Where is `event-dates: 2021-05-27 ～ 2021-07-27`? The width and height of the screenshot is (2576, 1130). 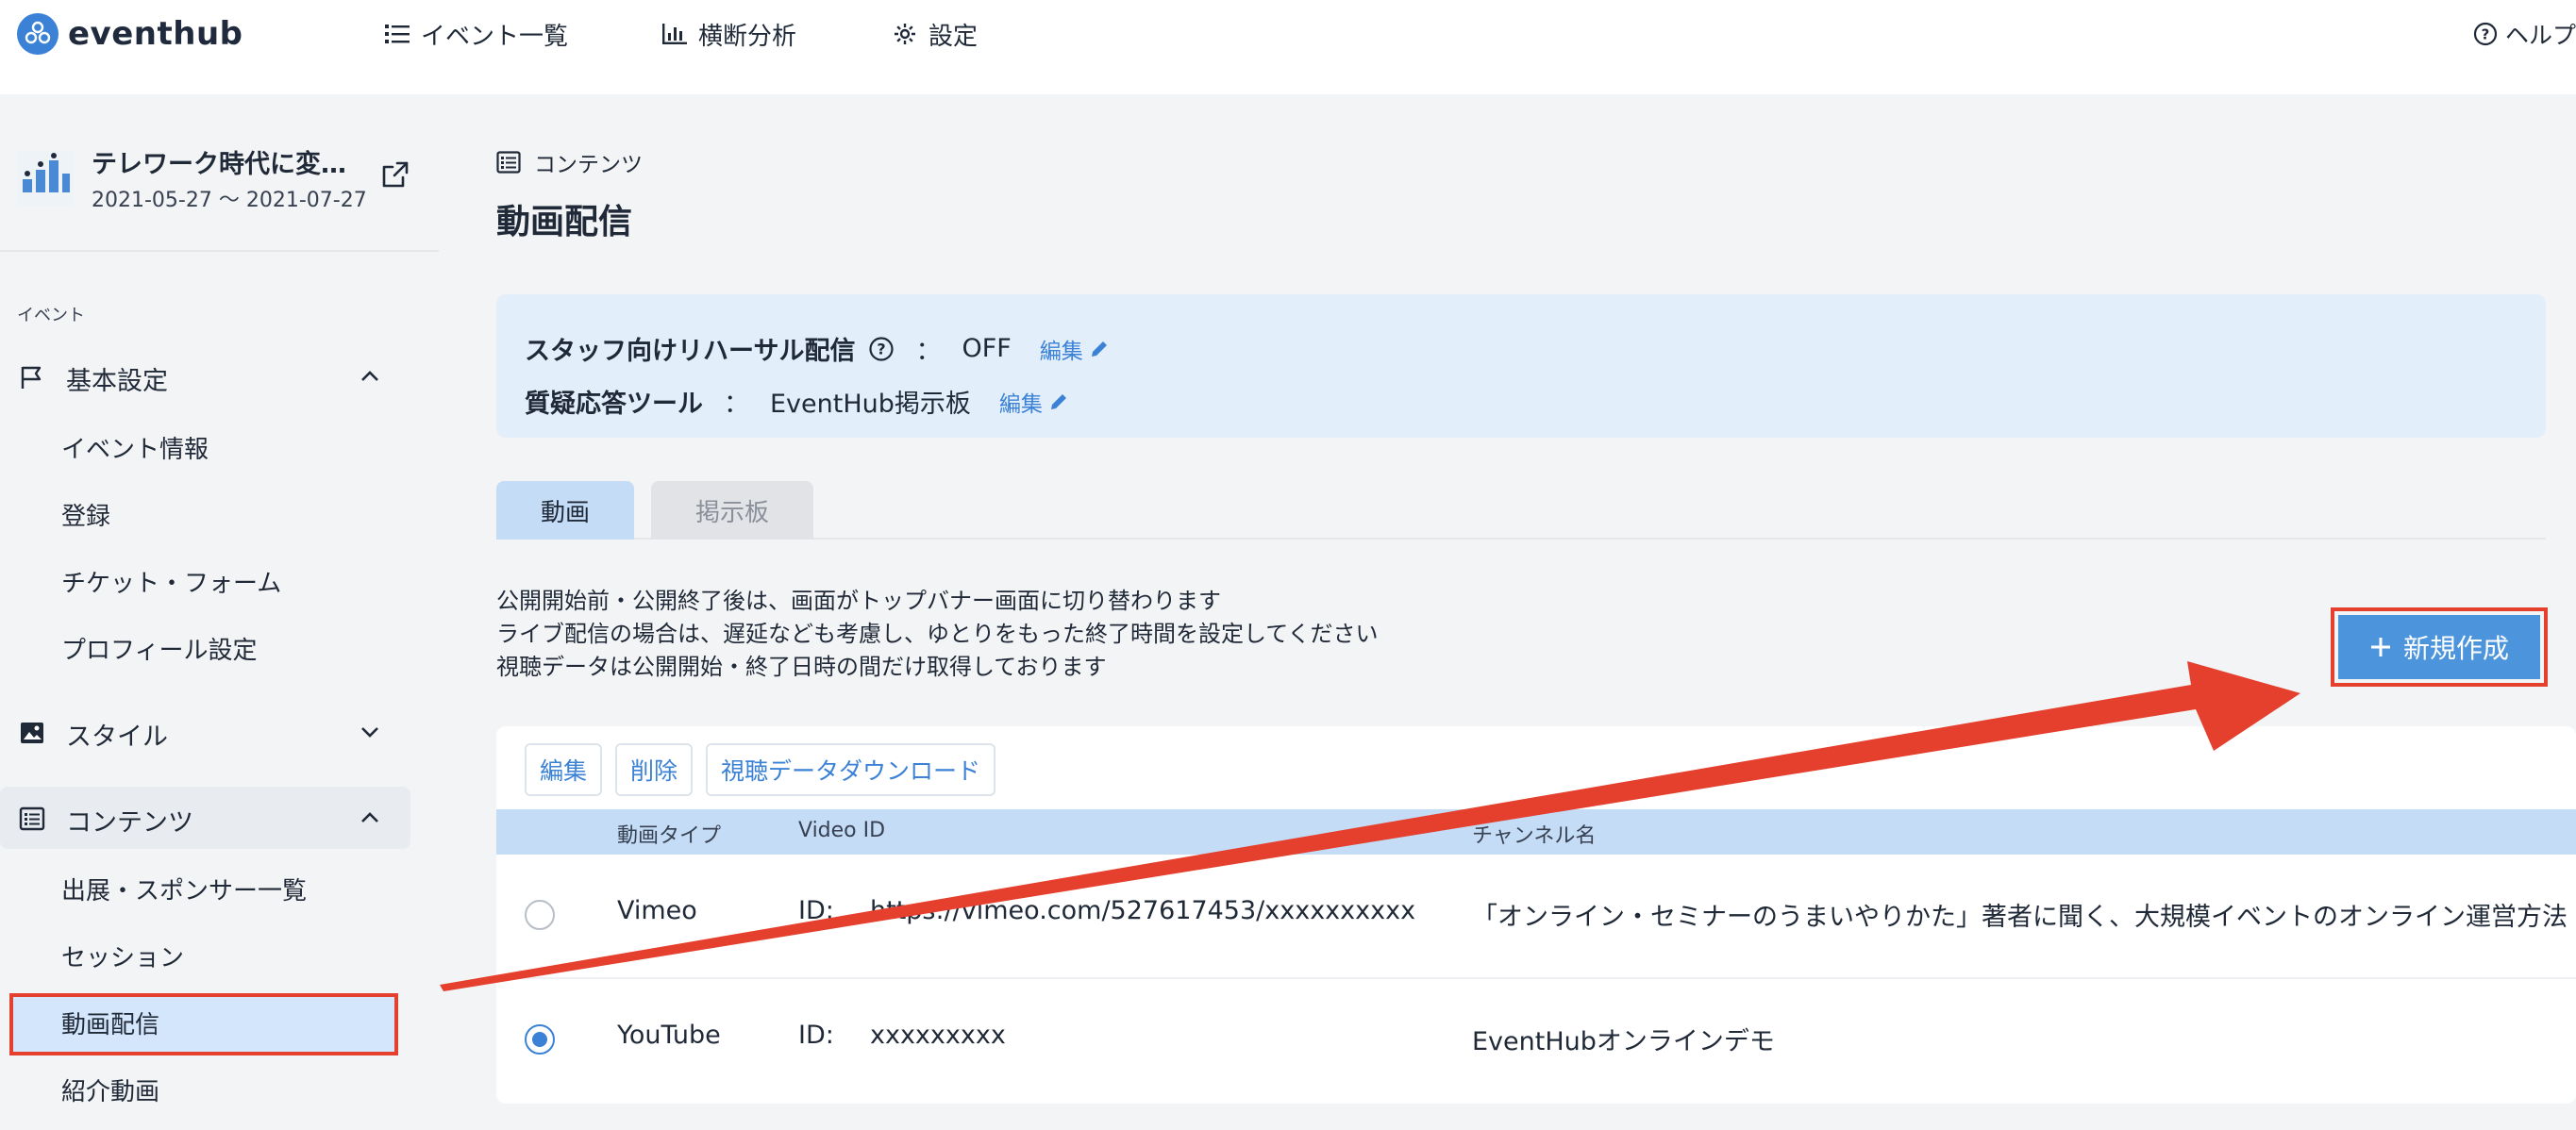
event-dates: 2021-05-27 ～ 2021-07-27 is located at coordinates (229, 200).